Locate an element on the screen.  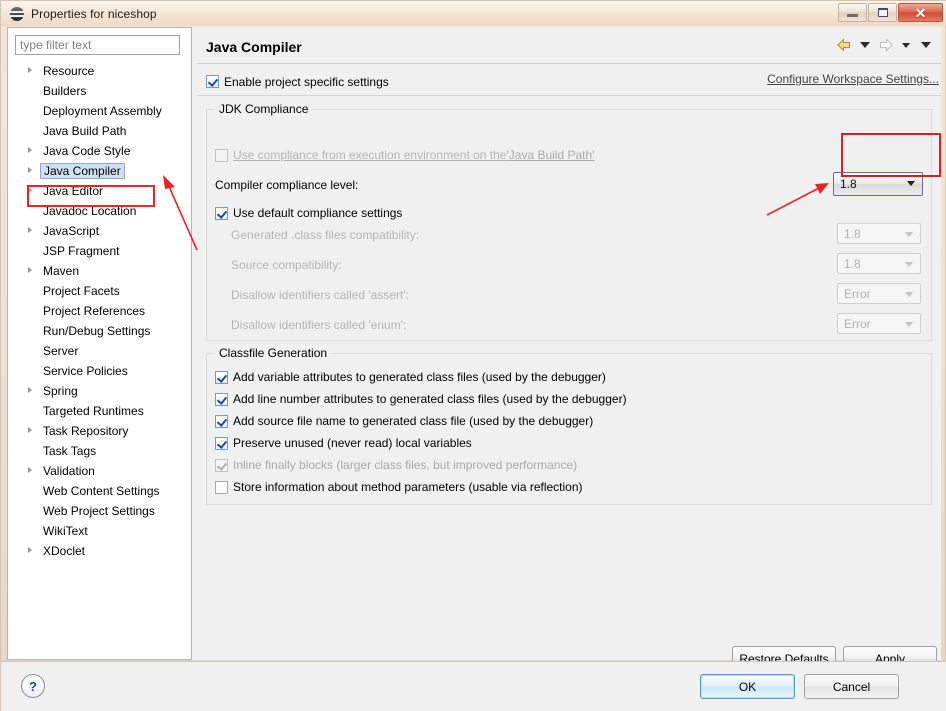
sidebar-item-task-repository: Task Repository is located at coordinates (99, 431).